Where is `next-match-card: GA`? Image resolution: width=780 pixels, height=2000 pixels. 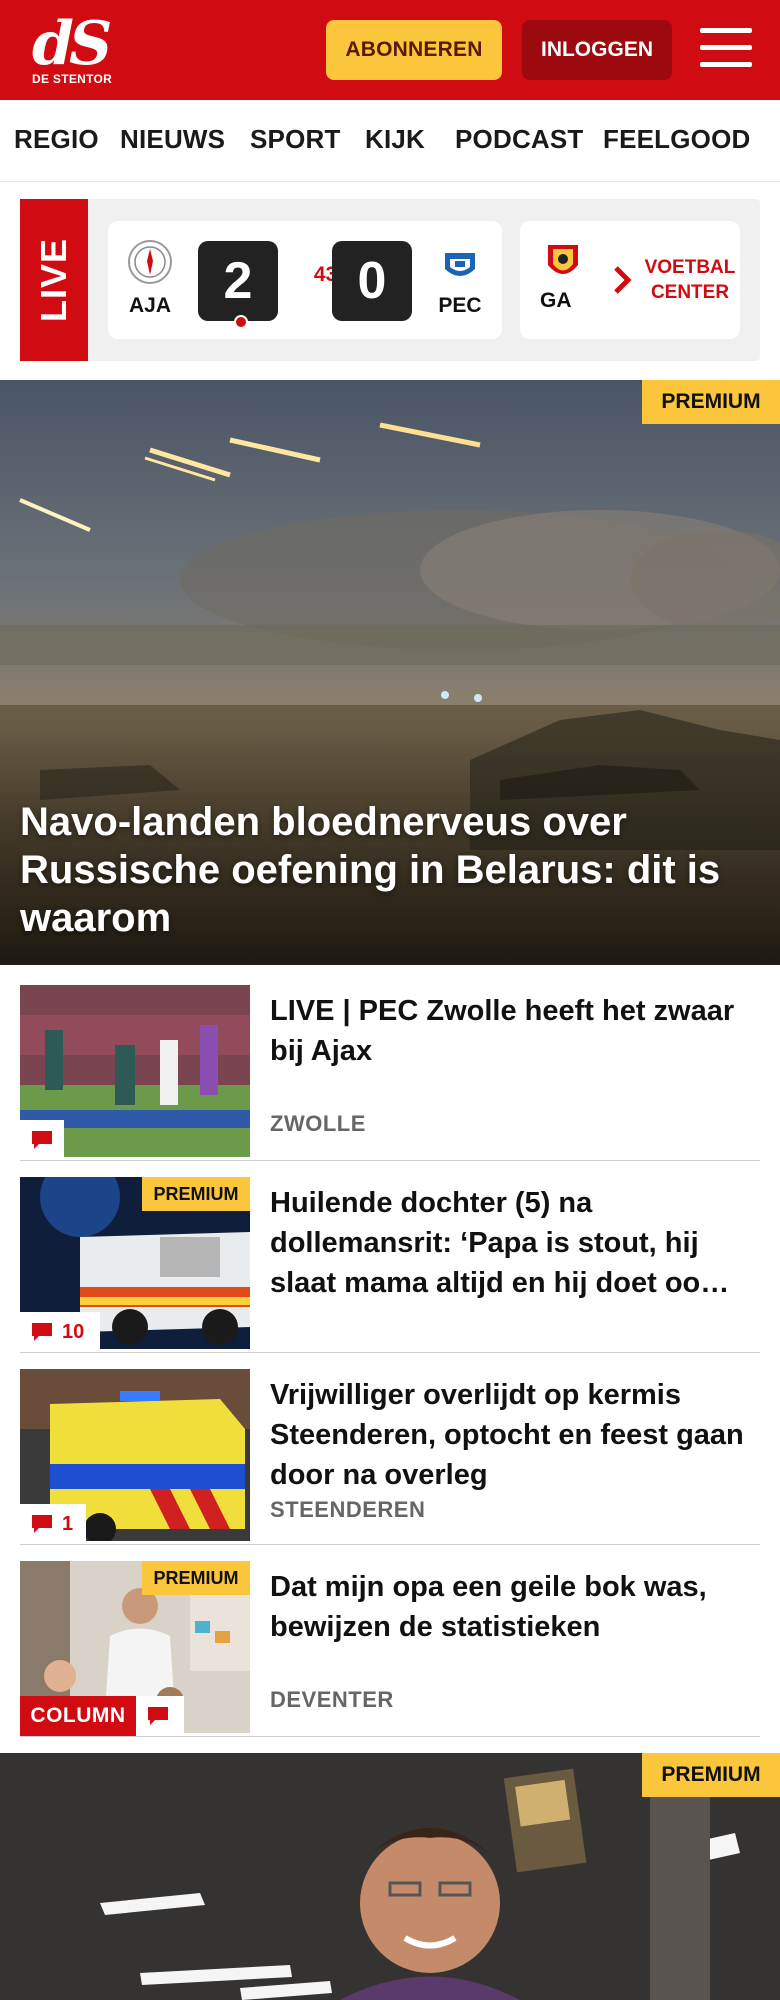 next-match-card: GA is located at coordinates (557, 280).